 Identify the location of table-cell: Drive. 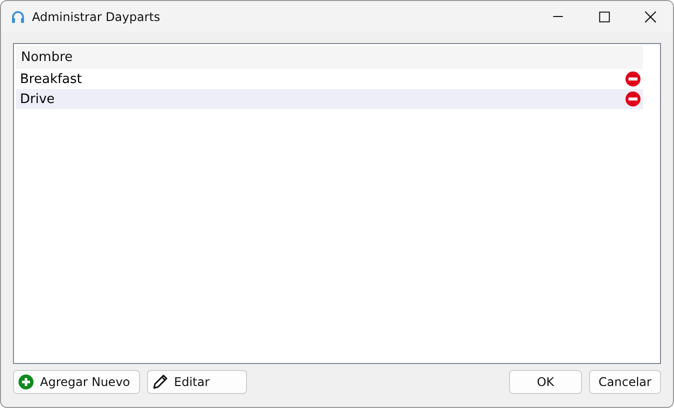
(37, 99).